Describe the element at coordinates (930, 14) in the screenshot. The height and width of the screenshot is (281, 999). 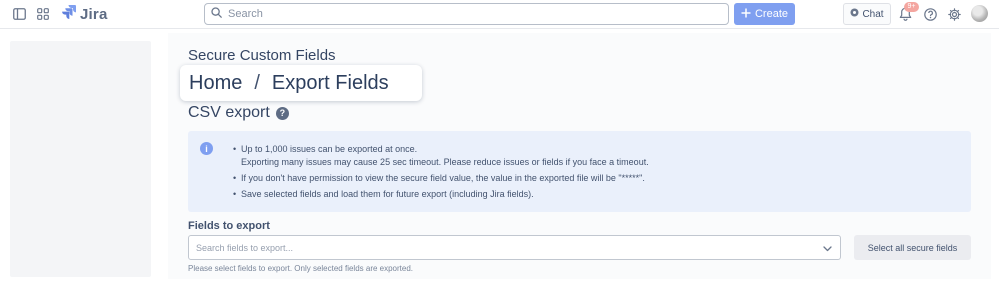
I see `help-icon` at that location.